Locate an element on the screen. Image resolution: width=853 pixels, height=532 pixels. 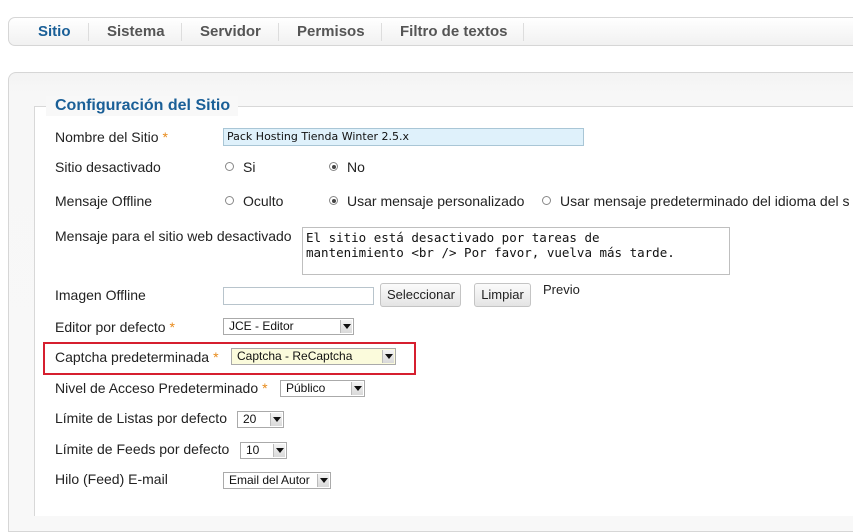
default-captcha-select: Captcha - ReCaptcha is located at coordinates (313, 356).